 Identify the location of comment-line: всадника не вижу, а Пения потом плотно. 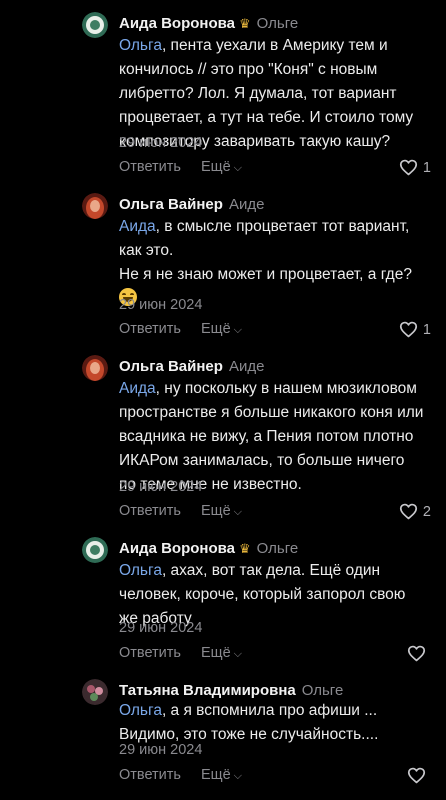
(266, 436).